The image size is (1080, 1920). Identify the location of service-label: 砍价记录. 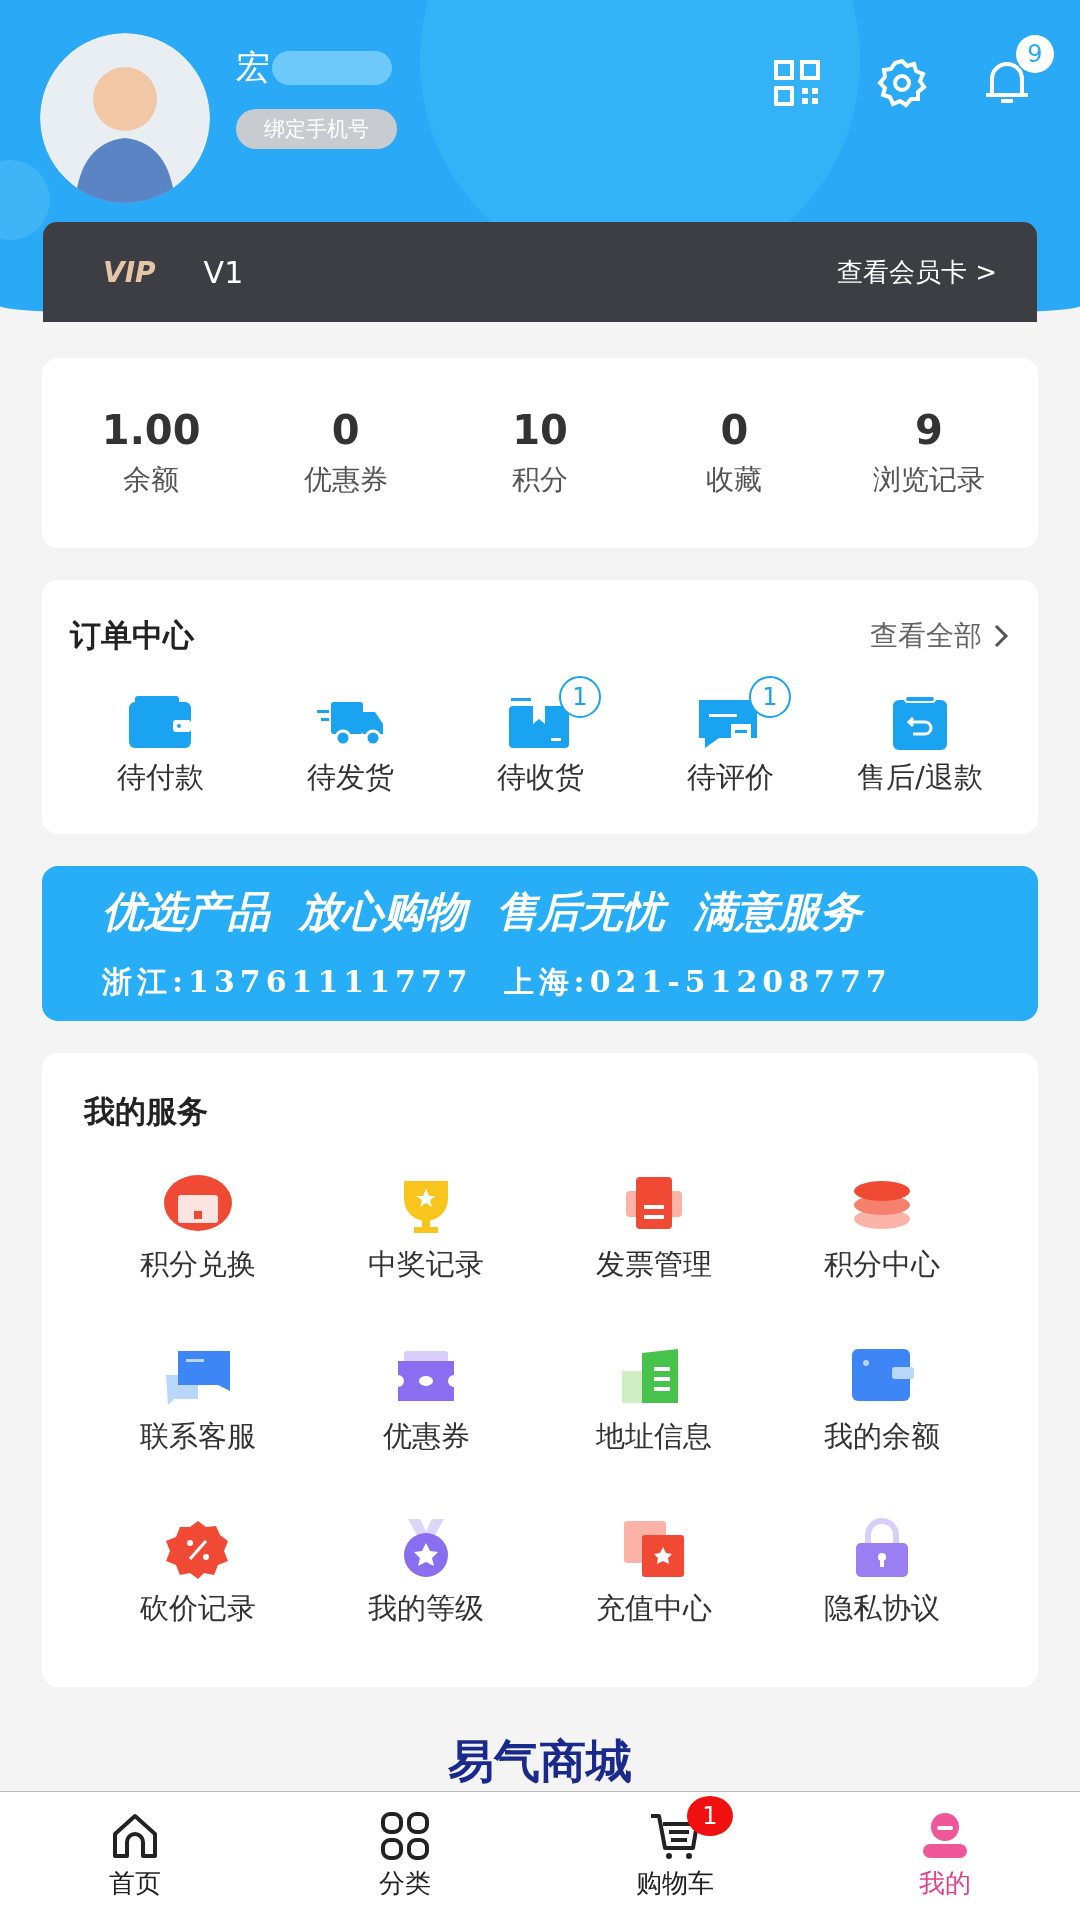
(198, 1608).